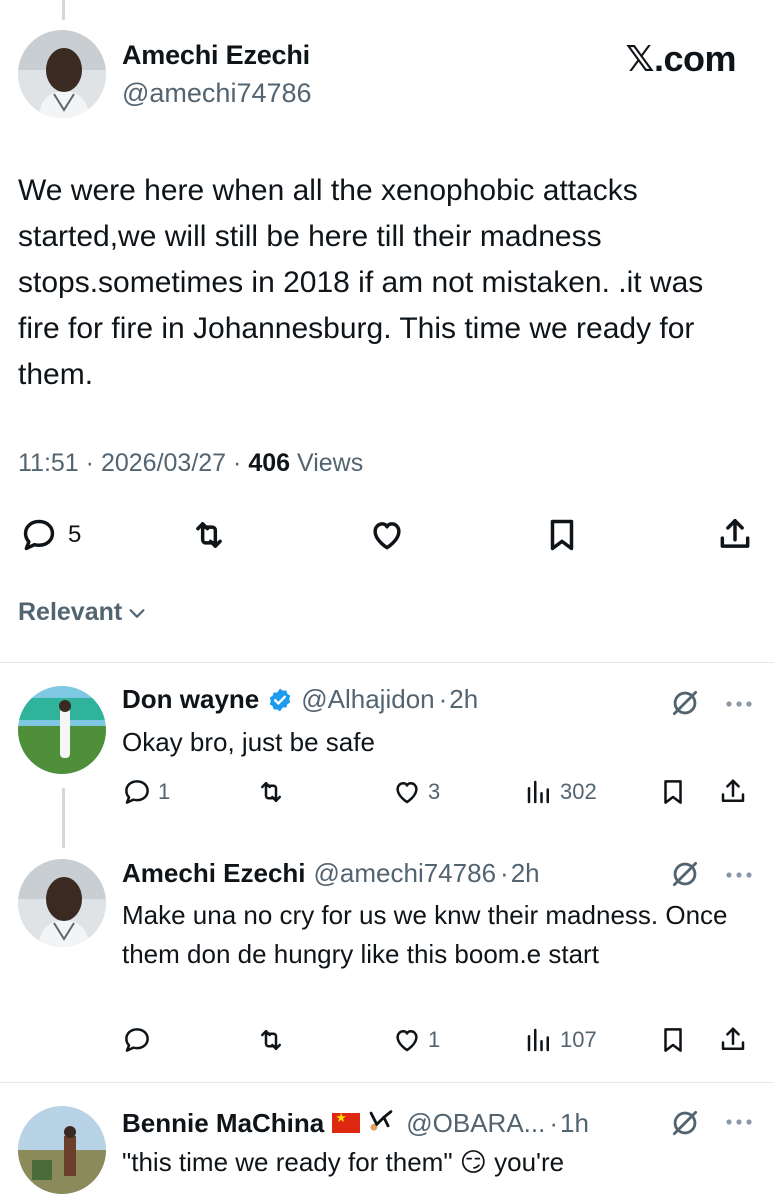  I want to click on sort-dropdown: Relevant, so click(83, 612).